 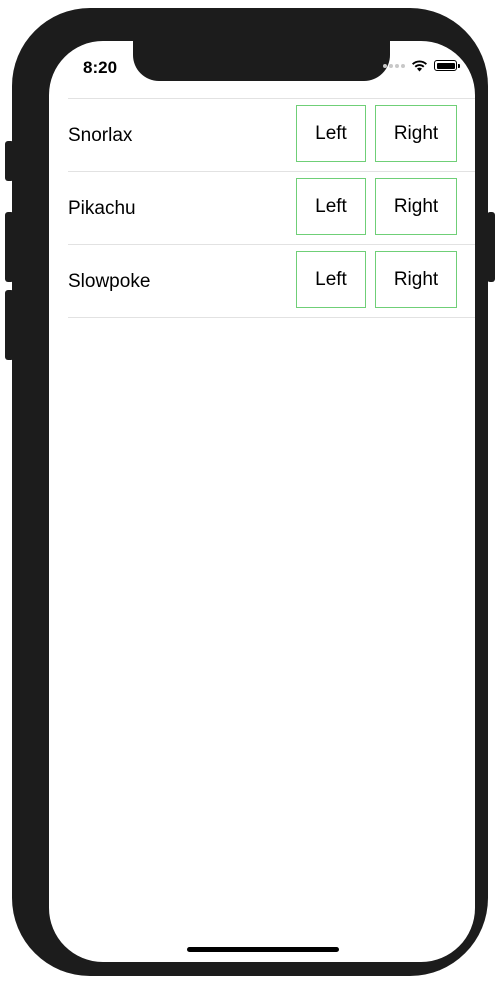 What do you see at coordinates (271, 135) in the screenshot?
I see `list-row: Snorlax Left Right` at bounding box center [271, 135].